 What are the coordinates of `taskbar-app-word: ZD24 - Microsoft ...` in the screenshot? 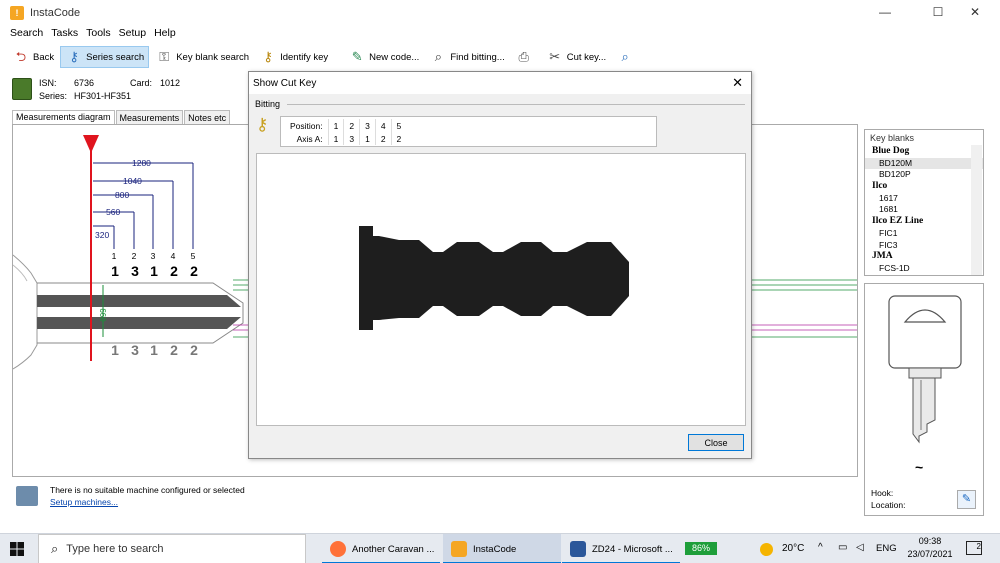 It's located at (621, 548).